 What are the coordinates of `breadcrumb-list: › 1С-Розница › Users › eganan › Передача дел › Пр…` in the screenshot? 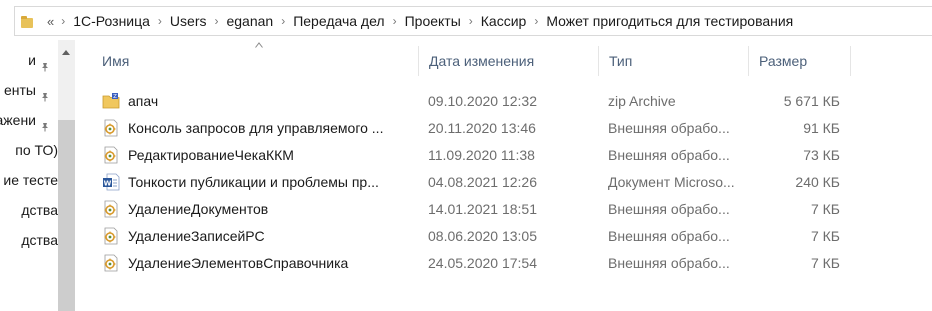 It's located at (428, 21).